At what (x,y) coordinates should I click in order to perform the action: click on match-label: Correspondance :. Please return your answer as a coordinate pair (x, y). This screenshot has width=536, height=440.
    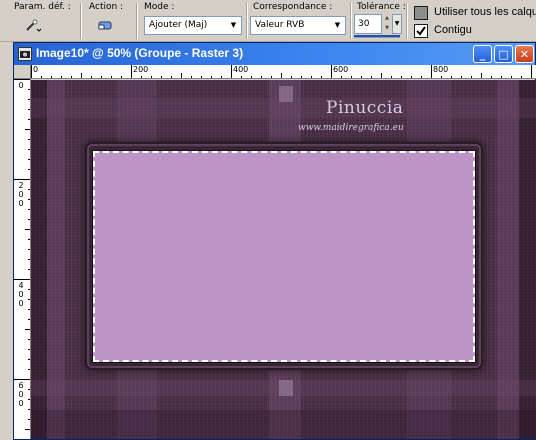
    Looking at the image, I should click on (293, 7).